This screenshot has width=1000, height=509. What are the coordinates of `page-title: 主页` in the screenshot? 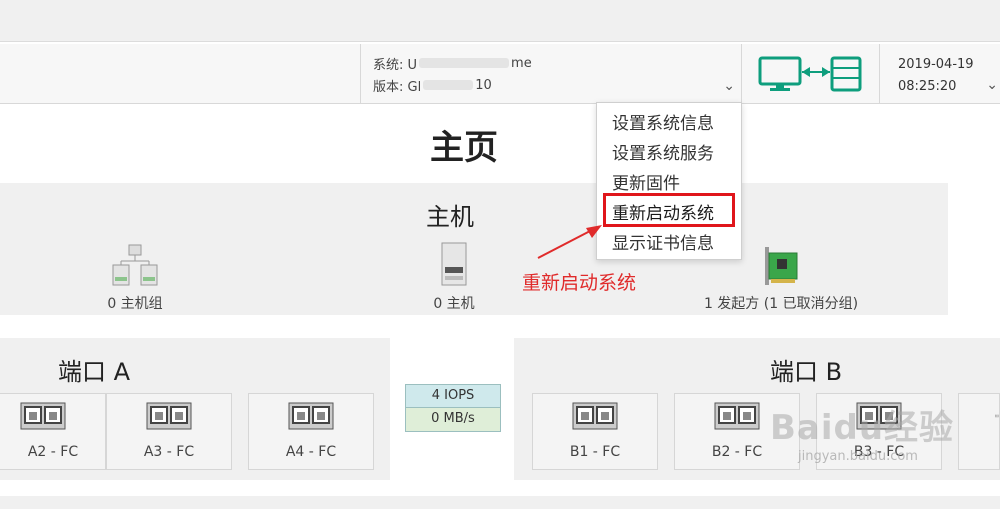 It's located at (464, 148).